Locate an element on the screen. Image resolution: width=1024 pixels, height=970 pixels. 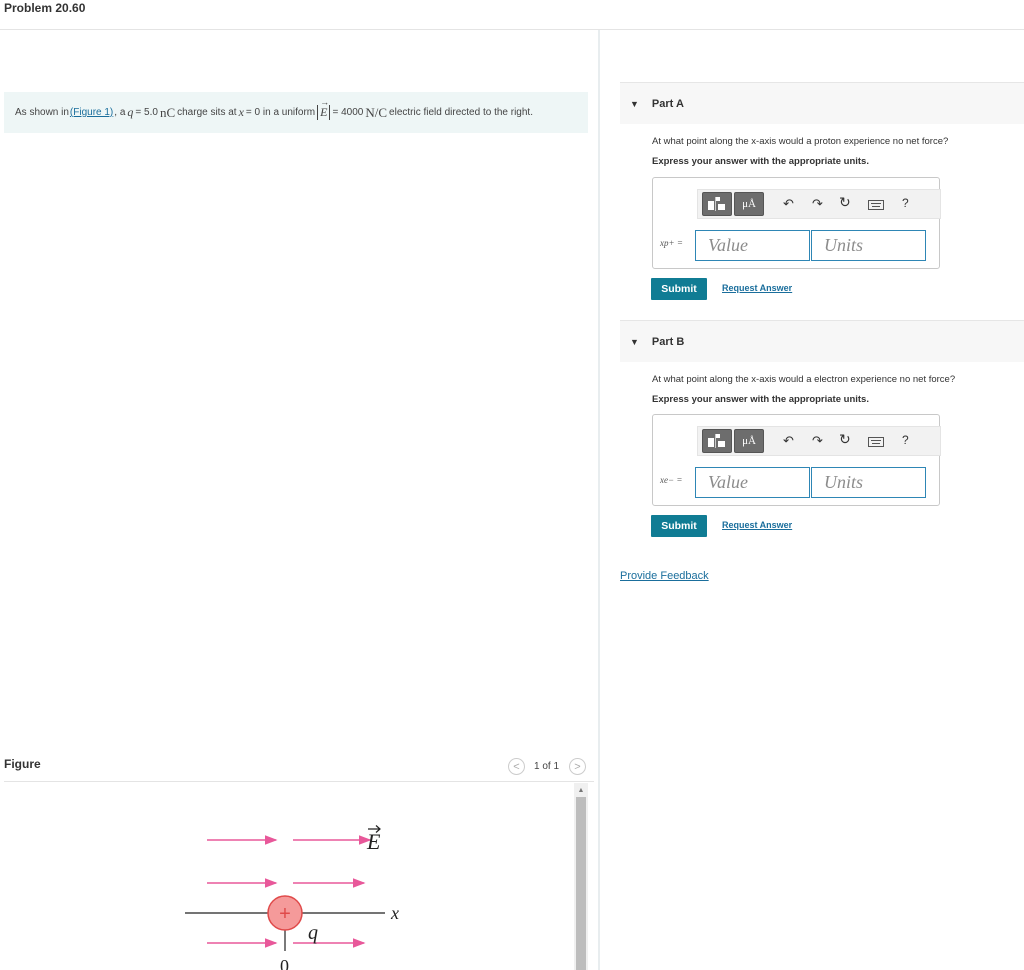
part-a-header: ▼ Part A is located at coordinates (822, 103).